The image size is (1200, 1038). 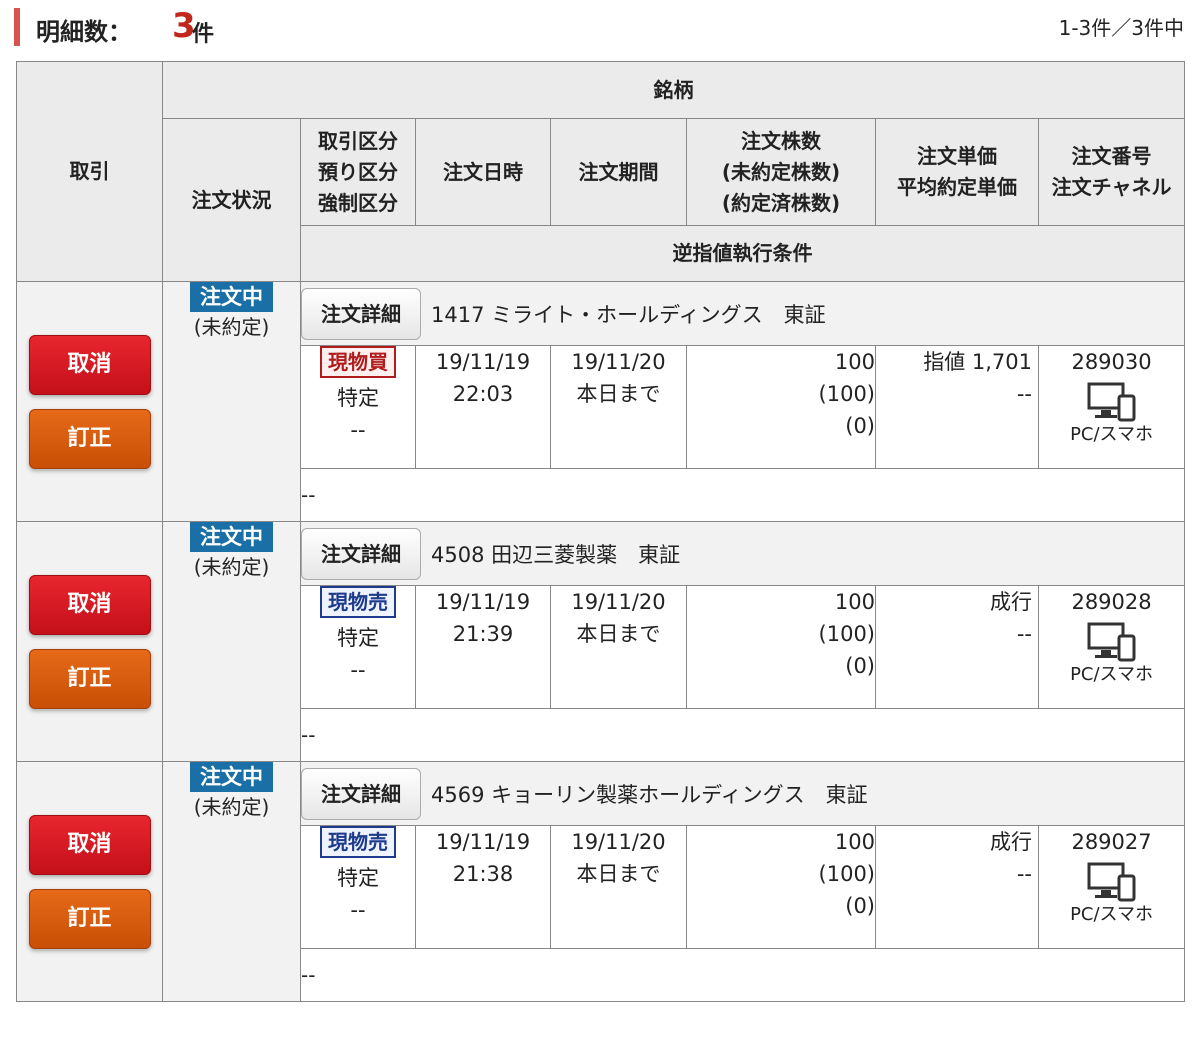 I want to click on order-count-unit: 件, so click(x=203, y=34).